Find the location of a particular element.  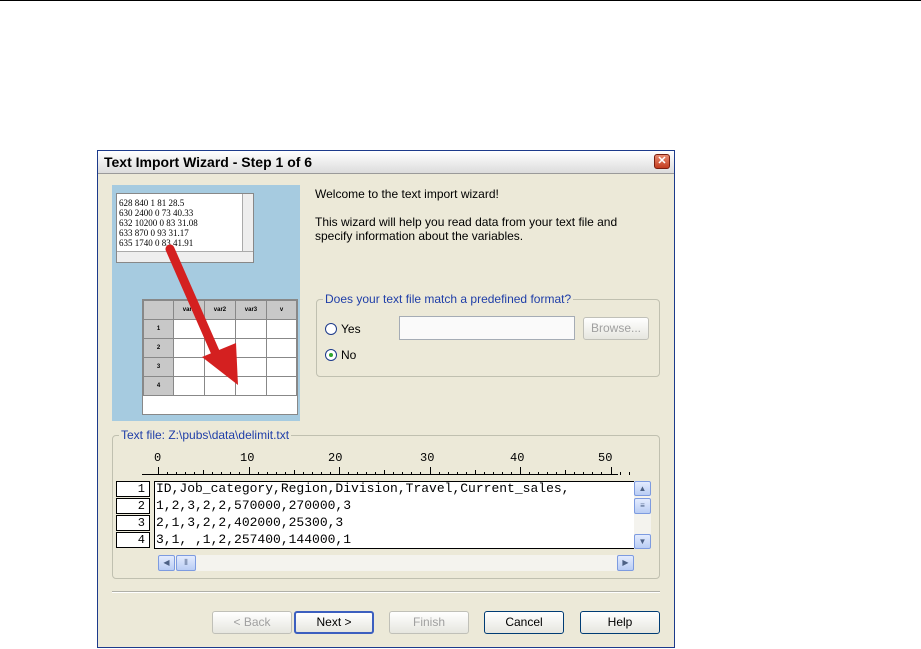

row-number: 4 is located at coordinates (133, 540).